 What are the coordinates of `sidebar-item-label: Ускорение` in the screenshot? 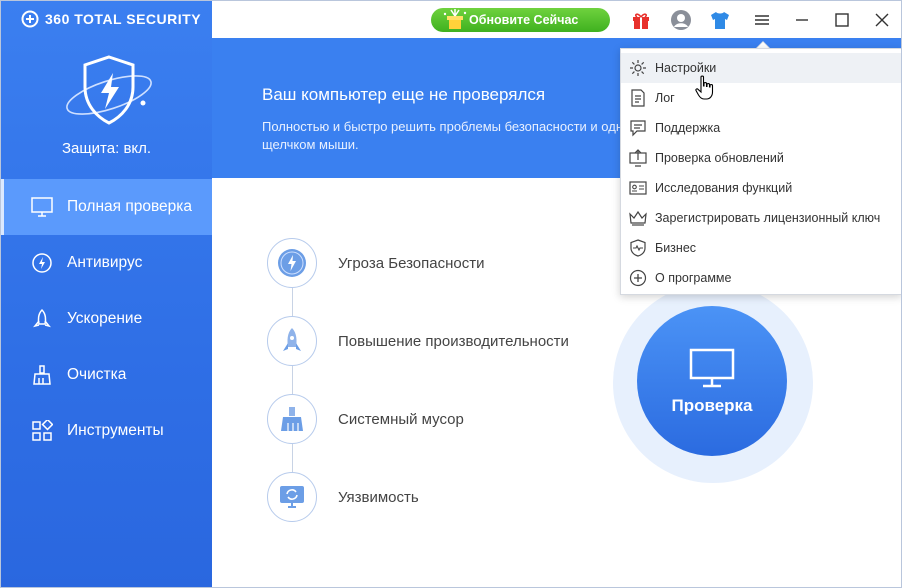 It's located at (105, 318).